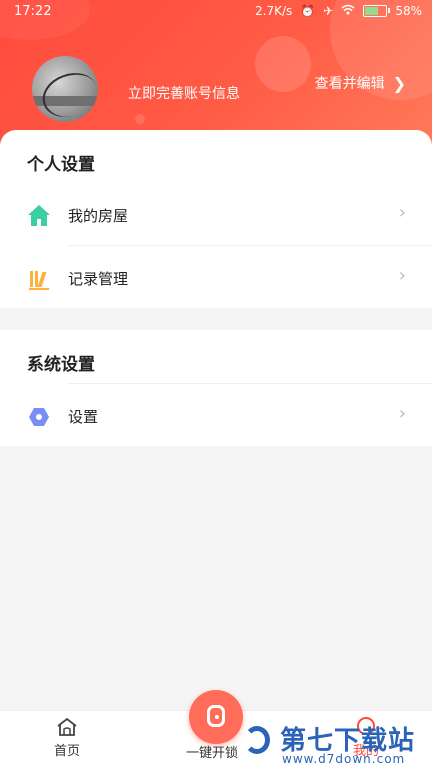 Image resolution: width=432 pixels, height=769 pixels. Describe the element at coordinates (184, 93) in the screenshot. I see `complete-account-info-link: 立即完善账号信息` at that location.